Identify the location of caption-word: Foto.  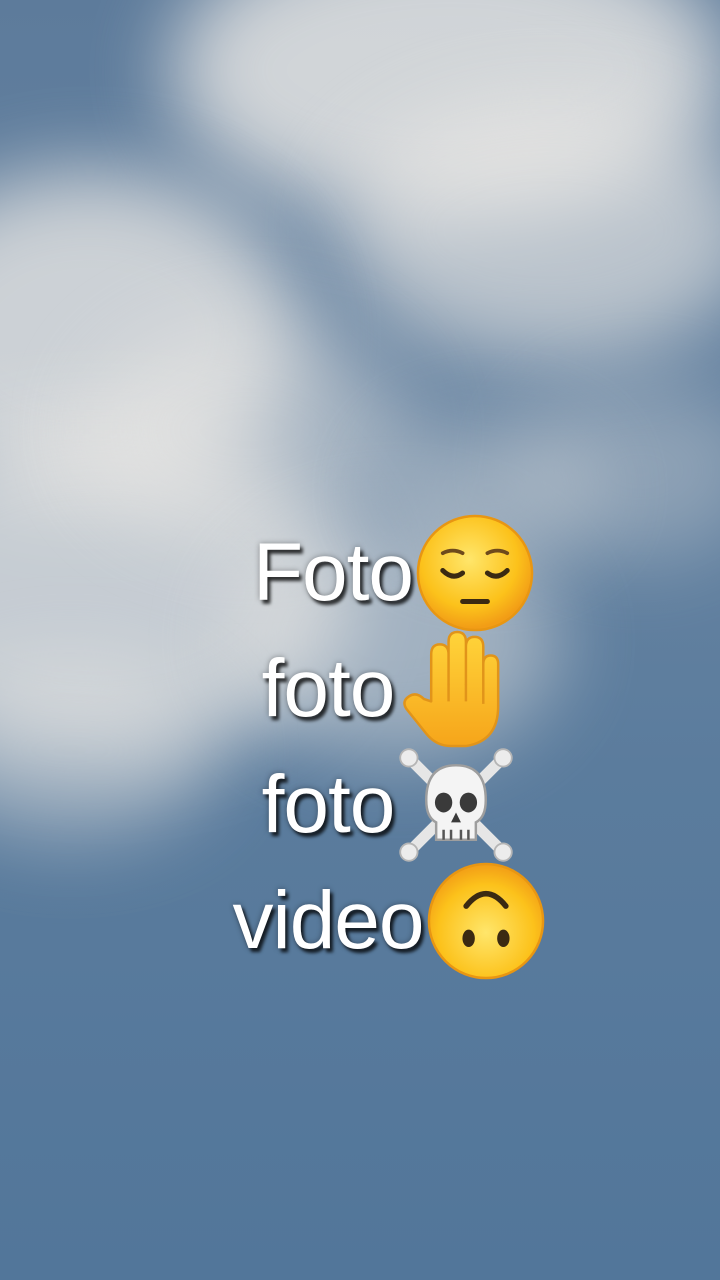
(333, 572).